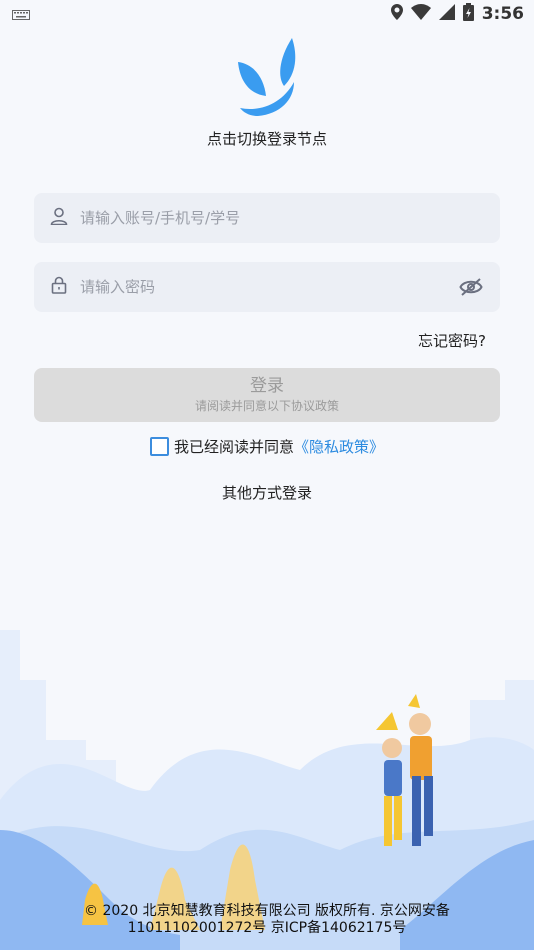 Image resolution: width=534 pixels, height=950 pixels. What do you see at coordinates (468, 14) in the screenshot?
I see `battery-icon` at bounding box center [468, 14].